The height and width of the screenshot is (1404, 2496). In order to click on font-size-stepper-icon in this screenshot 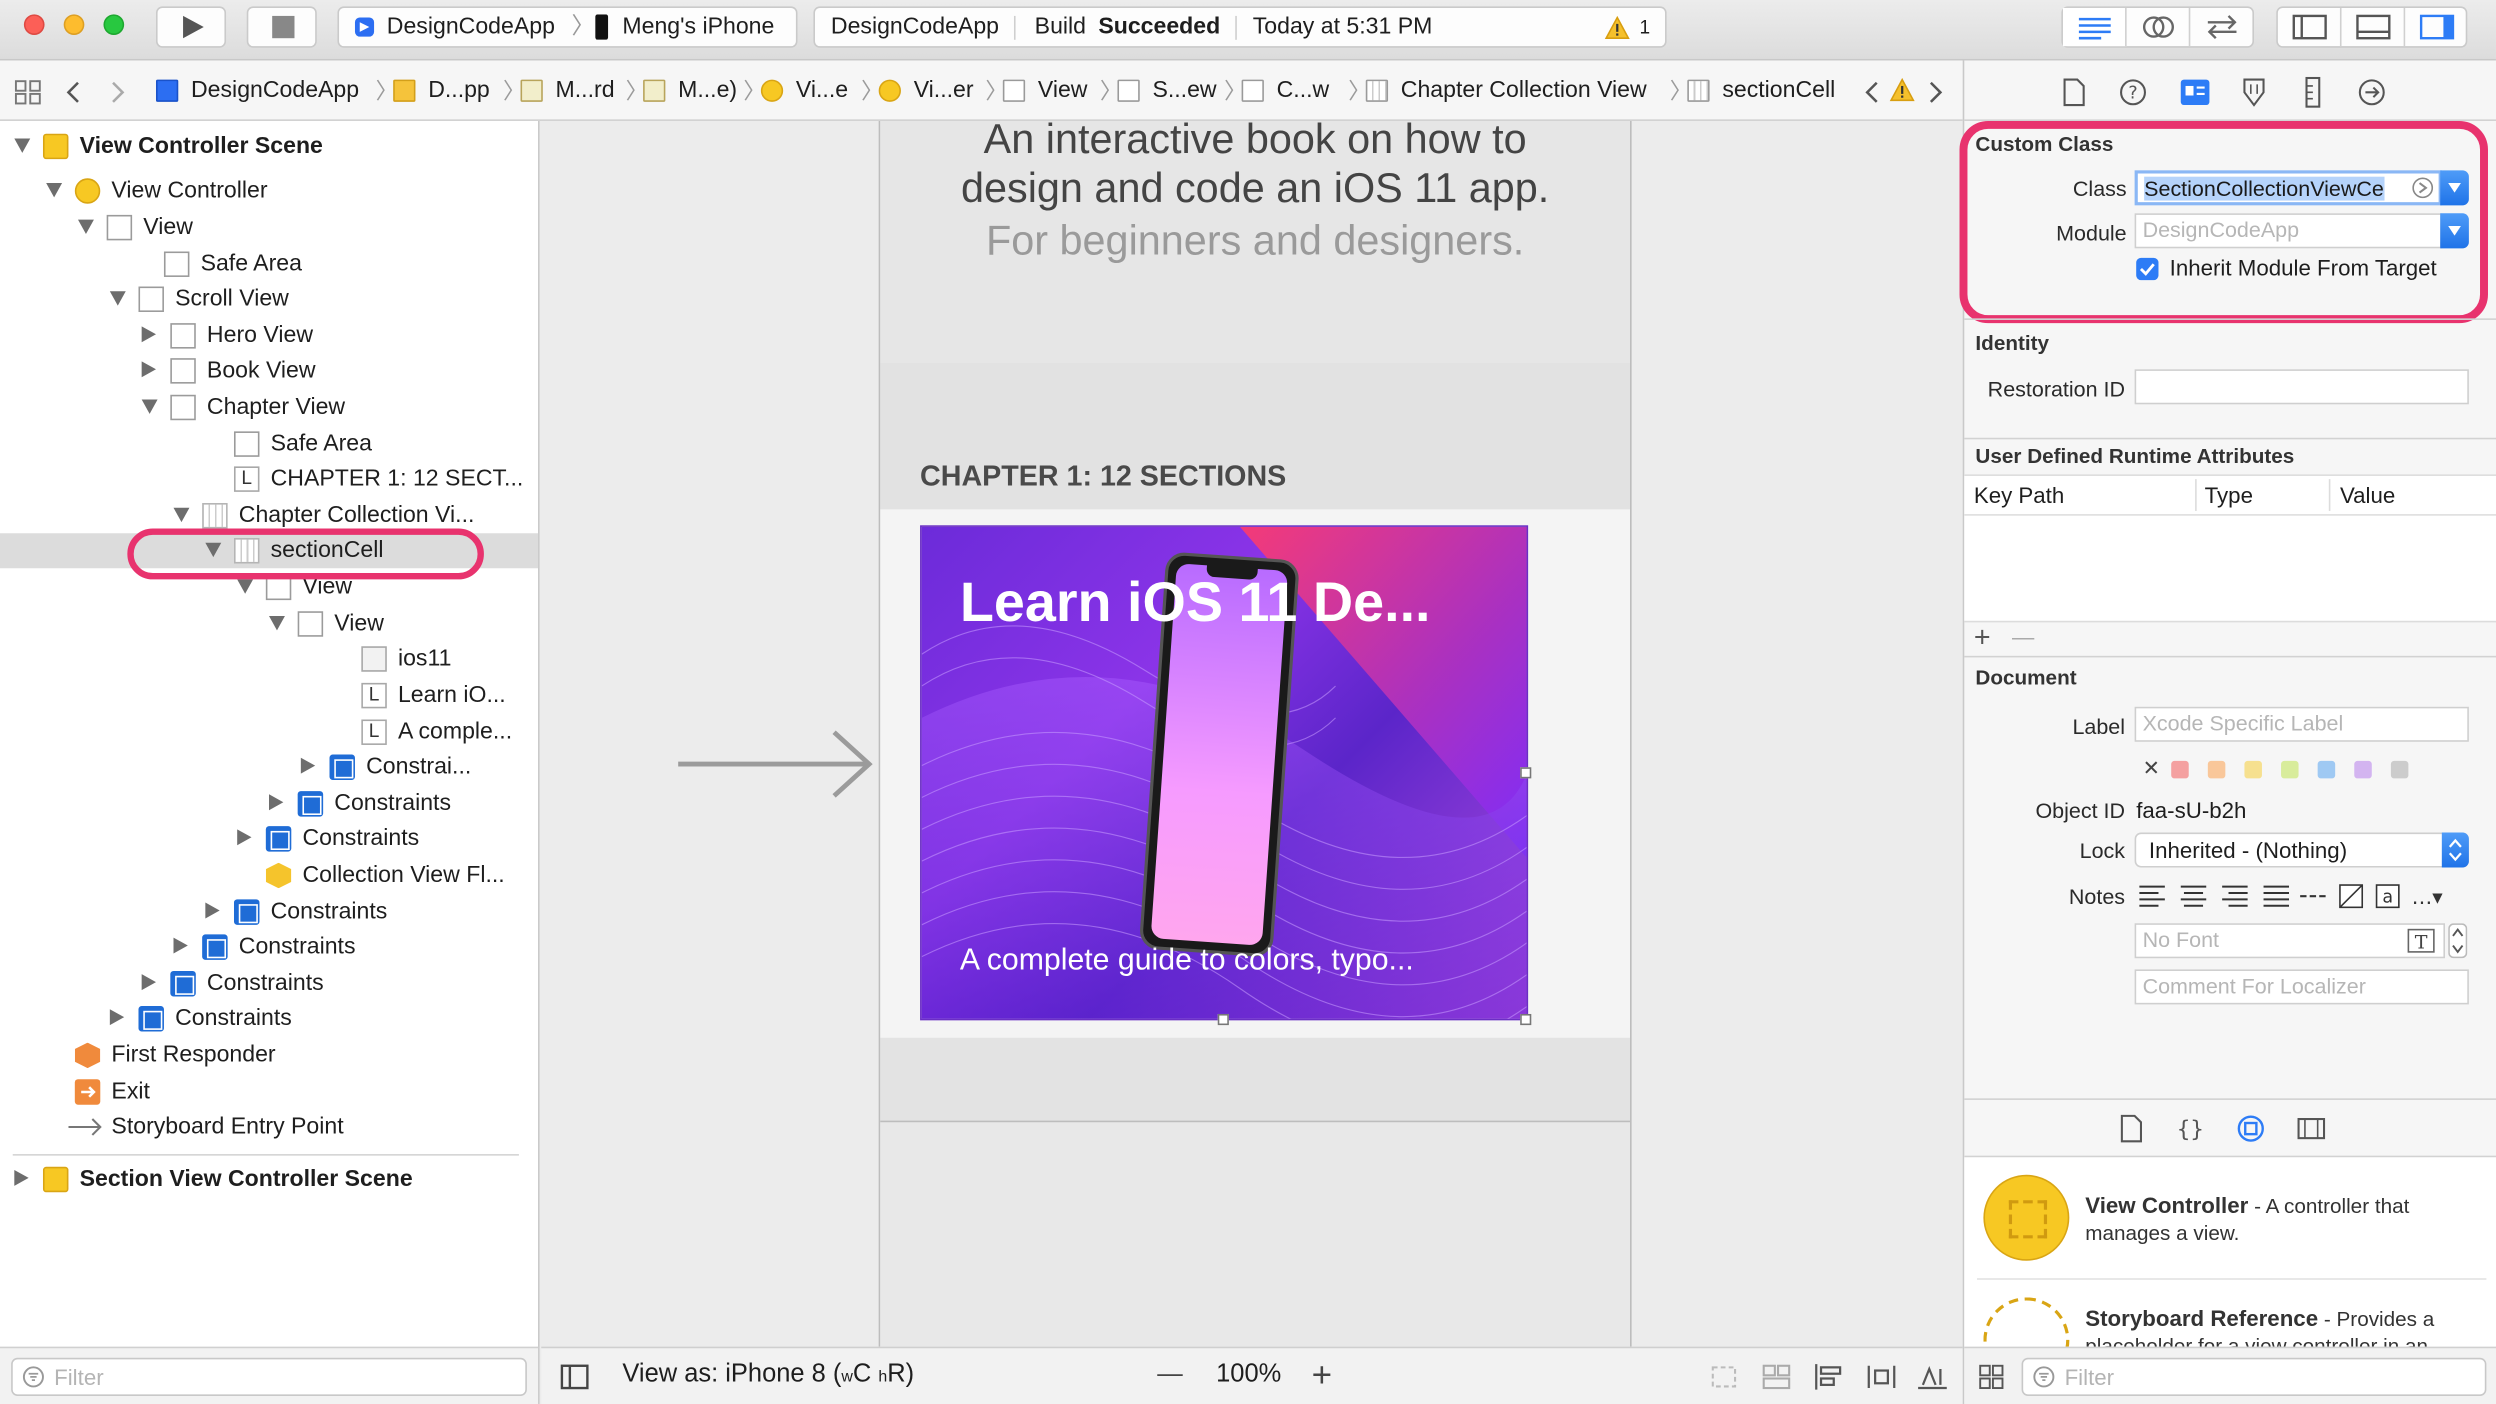, I will do `click(2458, 941)`.